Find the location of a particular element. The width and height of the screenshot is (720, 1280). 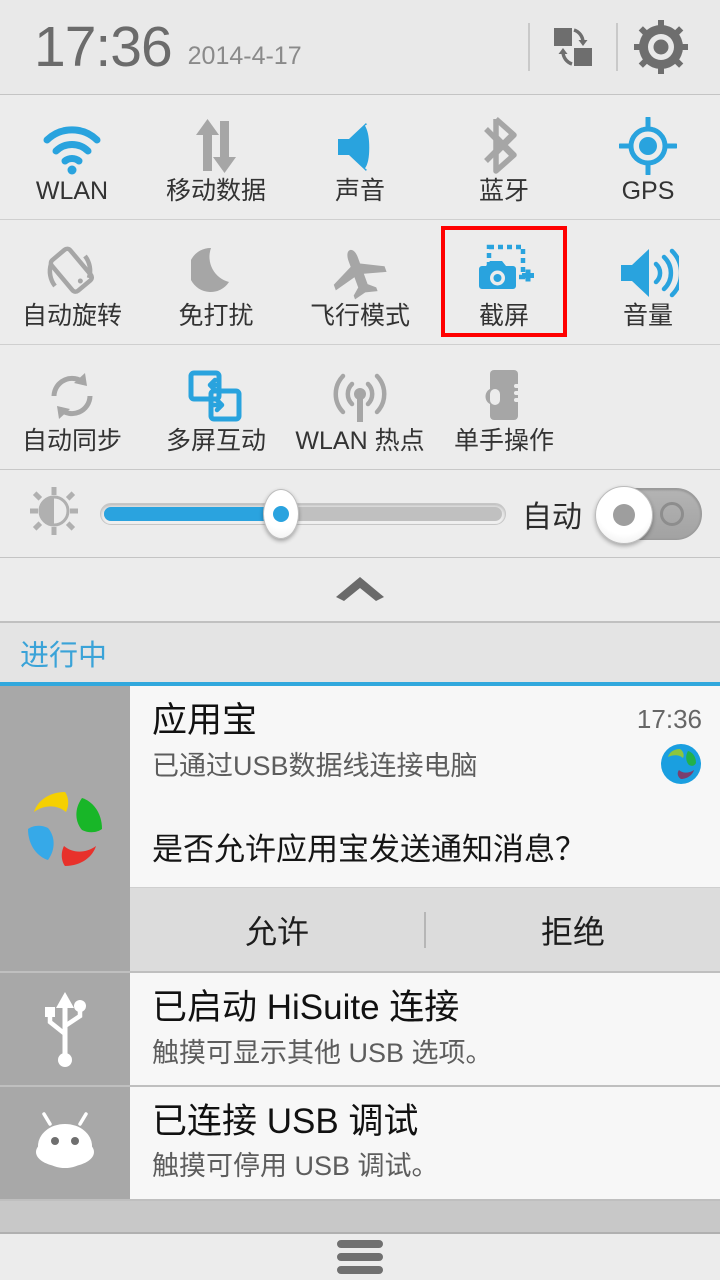

chevron-up-icon is located at coordinates (360, 589).